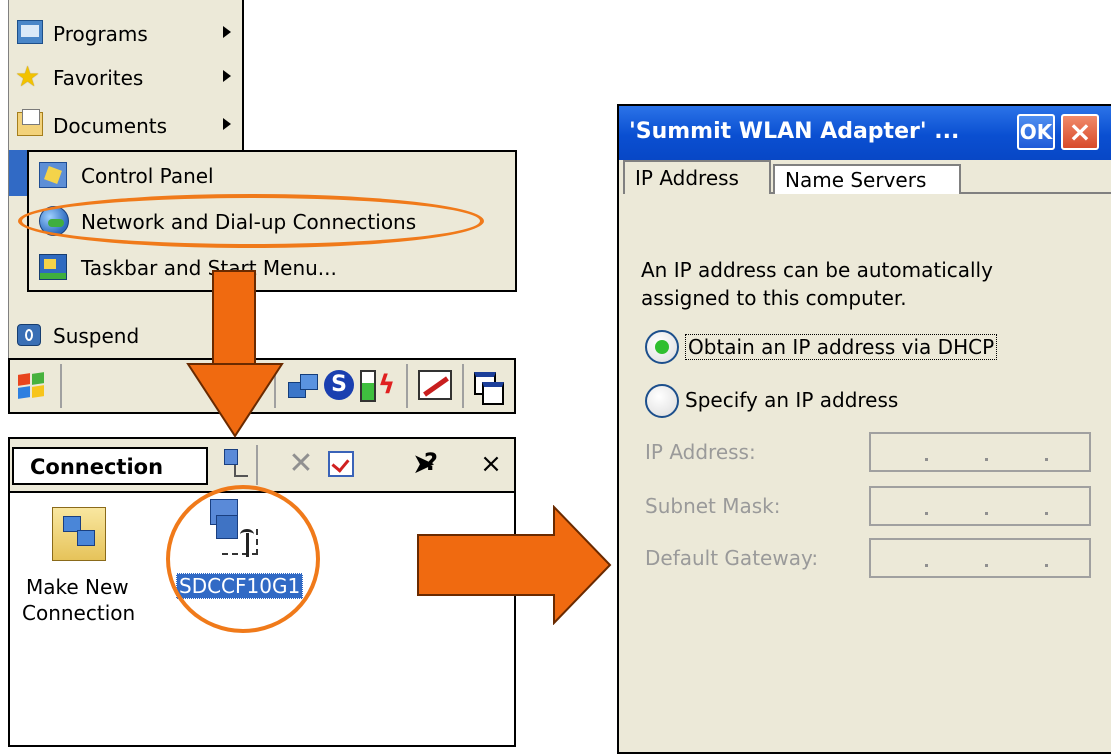 The image size is (1111, 754). Describe the element at coordinates (234, 318) in the screenshot. I see `down-arrow-shaft` at that location.